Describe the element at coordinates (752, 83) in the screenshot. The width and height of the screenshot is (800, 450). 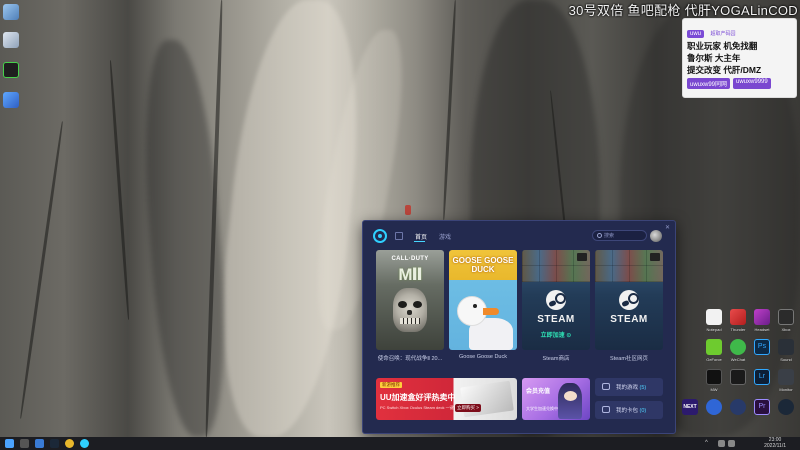
I see `promo-foot: uwuxw9999` at that location.